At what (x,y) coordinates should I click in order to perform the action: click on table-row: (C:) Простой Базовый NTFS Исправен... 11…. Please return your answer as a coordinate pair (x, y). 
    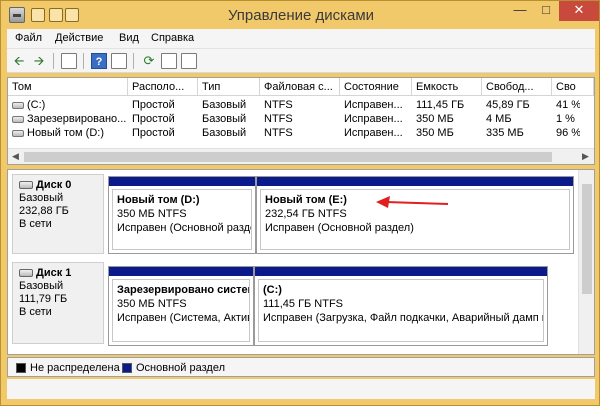
    Looking at the image, I should click on (294, 106).